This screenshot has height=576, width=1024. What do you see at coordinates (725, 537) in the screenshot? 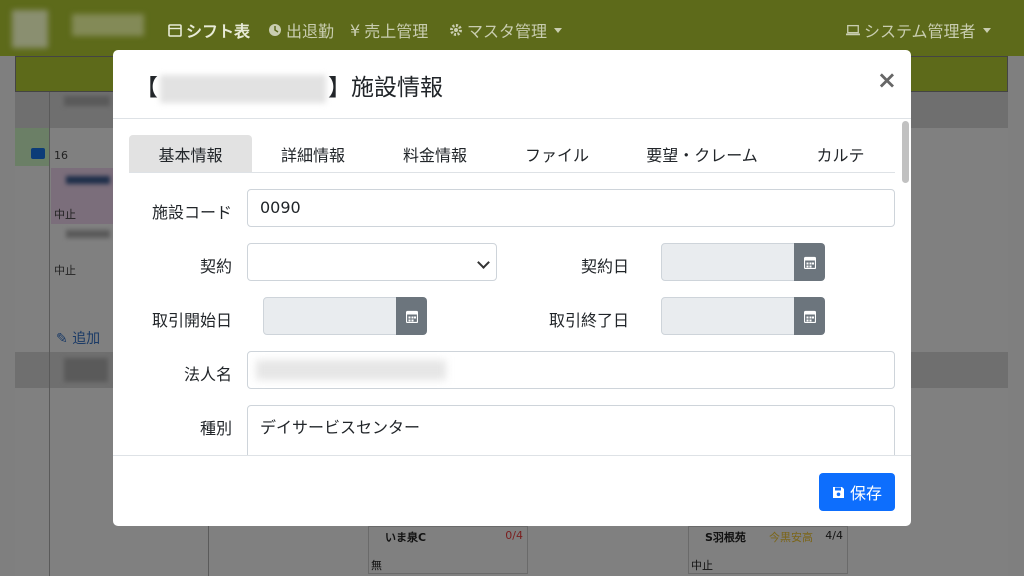
I see `card-title: S羽根苑` at bounding box center [725, 537].